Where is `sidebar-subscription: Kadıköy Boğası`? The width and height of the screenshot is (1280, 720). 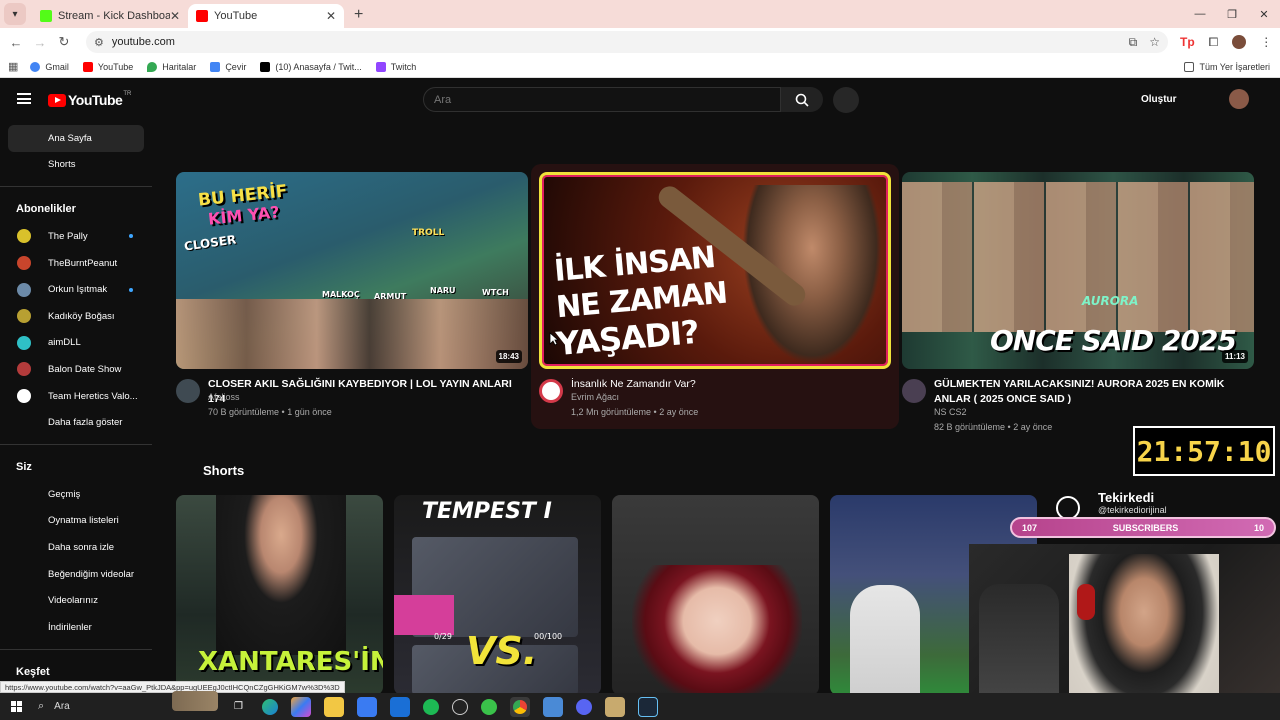 sidebar-subscription: Kadıköy Boğası is located at coordinates (77, 316).